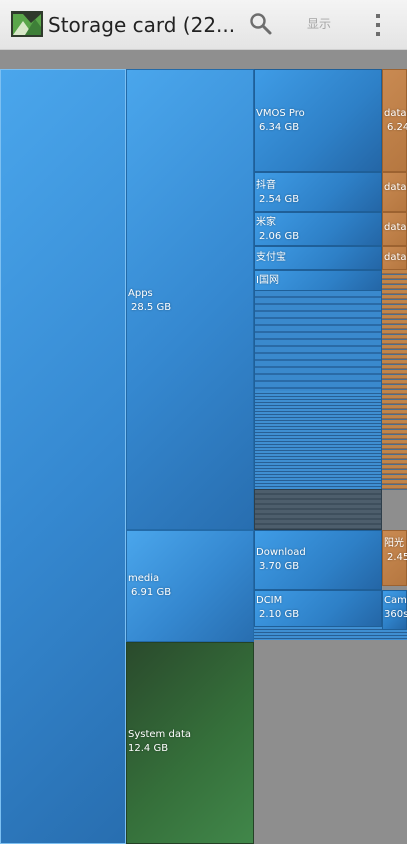  I want to click on treemap-misc-apps, so click(318, 509).